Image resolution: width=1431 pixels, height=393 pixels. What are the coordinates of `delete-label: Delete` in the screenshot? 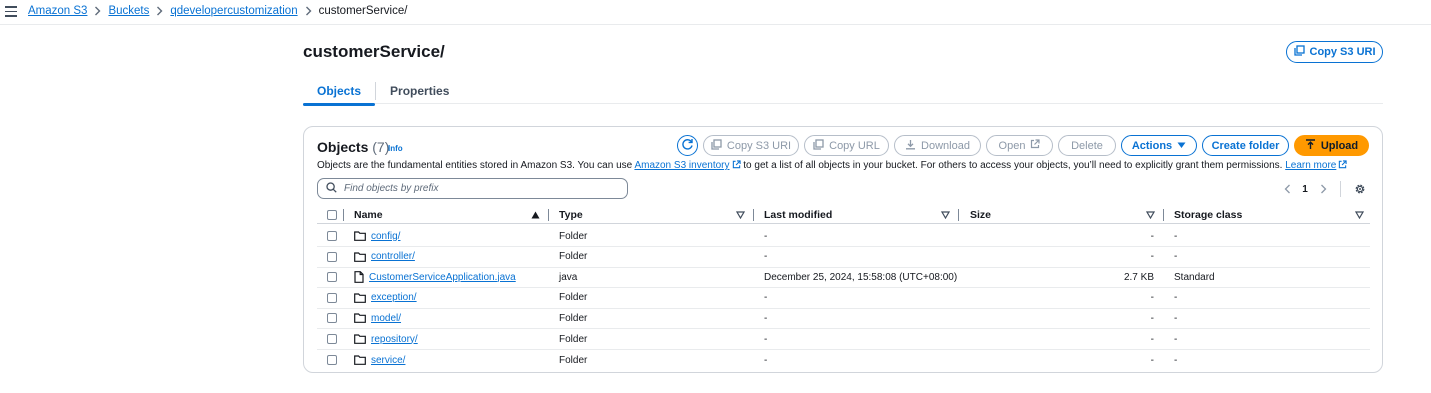 It's located at (1087, 145).